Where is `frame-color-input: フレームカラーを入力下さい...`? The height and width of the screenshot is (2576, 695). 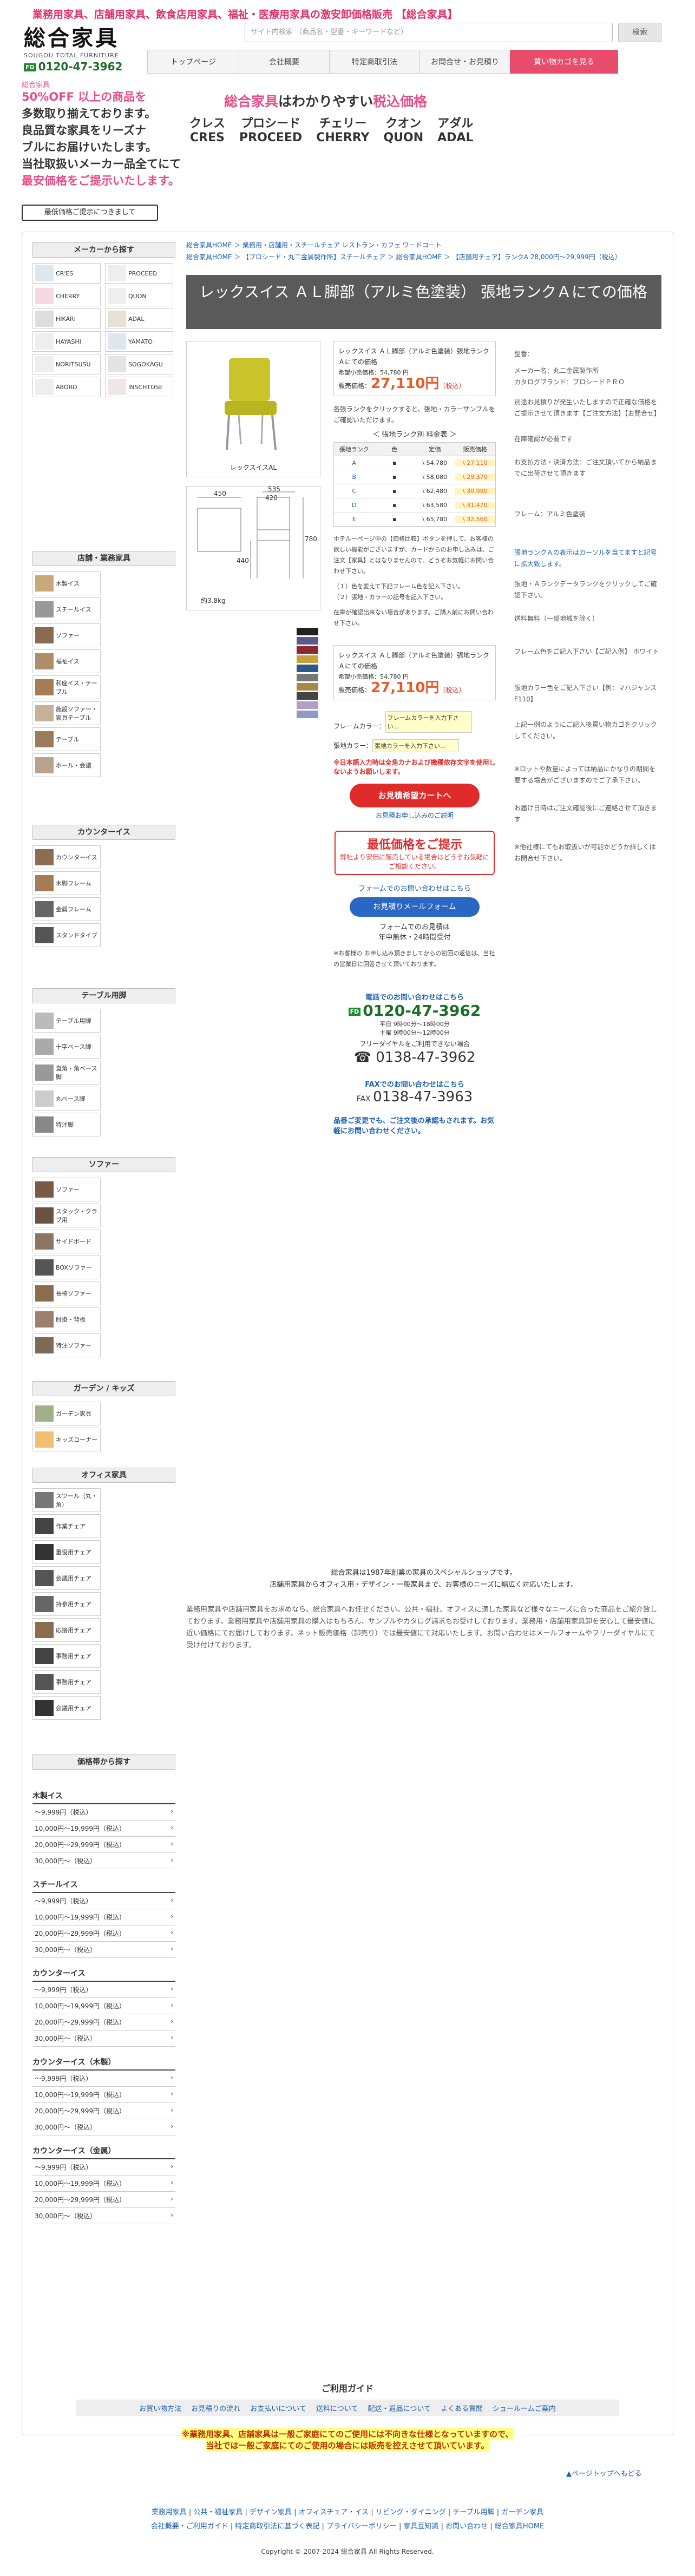 frame-color-input: フレームカラーを入力下さい... is located at coordinates (428, 722).